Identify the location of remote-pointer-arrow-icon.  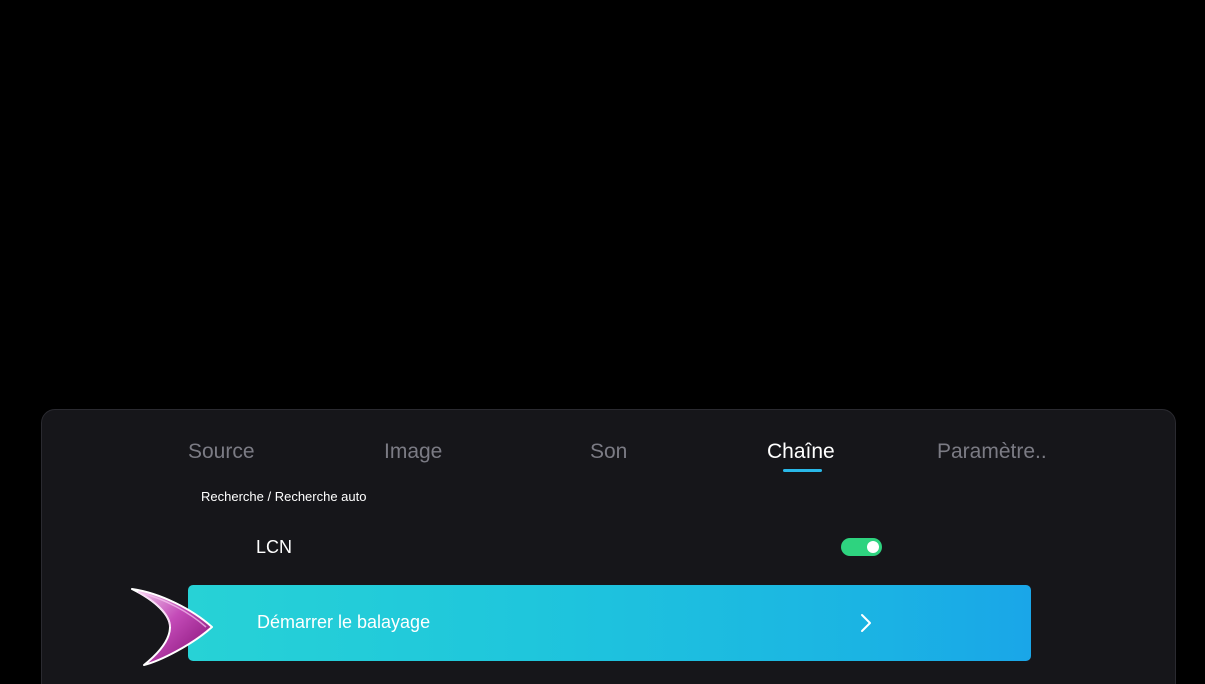
(172, 627).